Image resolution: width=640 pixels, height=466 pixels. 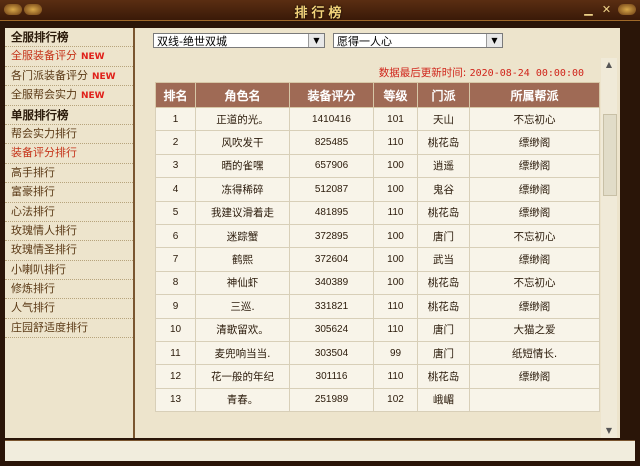 I want to click on rank-cell: 11, so click(x=175, y=353).